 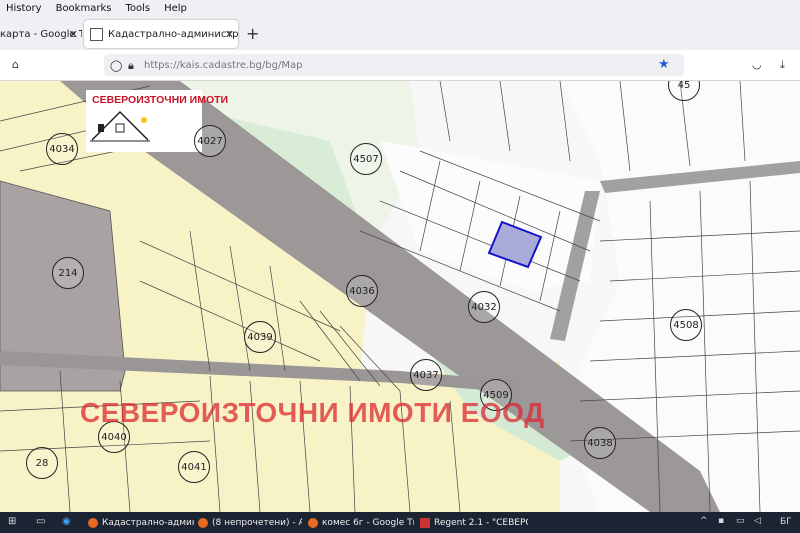 What do you see at coordinates (260, 337) in the screenshot?
I see `parcel-label: 4039` at bounding box center [260, 337].